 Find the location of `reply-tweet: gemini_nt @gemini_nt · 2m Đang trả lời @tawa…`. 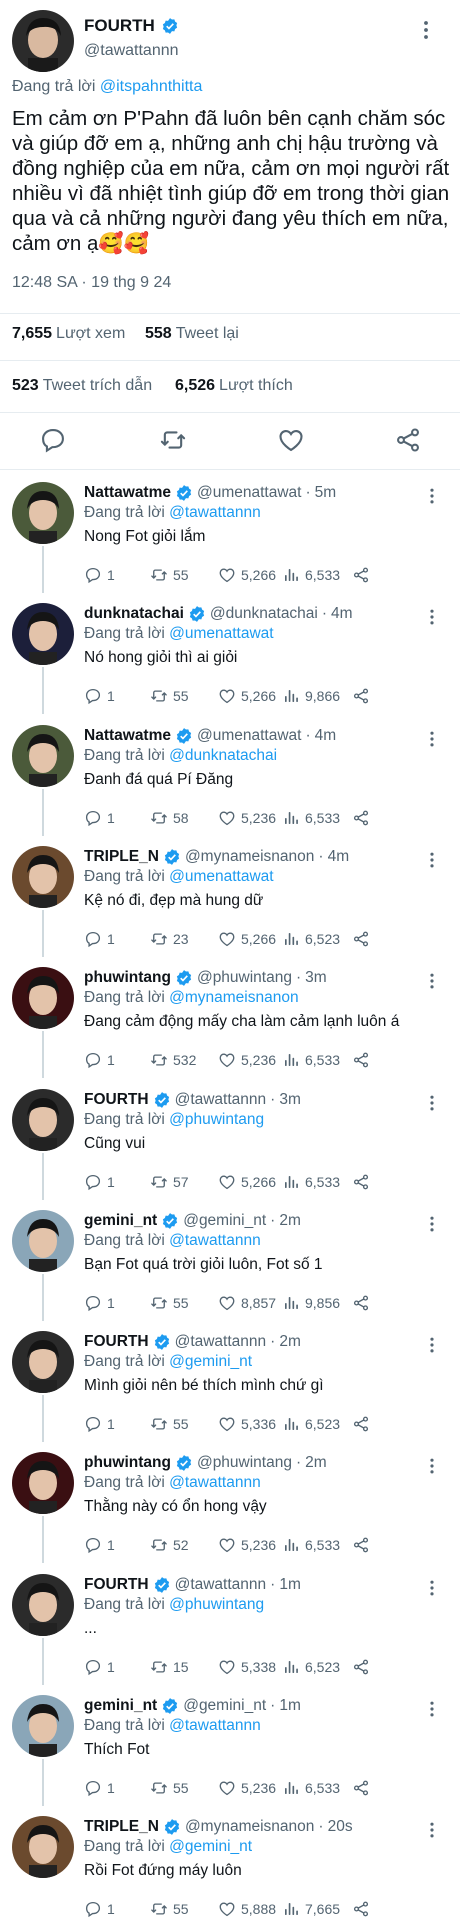

reply-tweet: gemini_nt @gemini_nt · 2m Đang trả lời @tawa… is located at coordinates (230, 1262).